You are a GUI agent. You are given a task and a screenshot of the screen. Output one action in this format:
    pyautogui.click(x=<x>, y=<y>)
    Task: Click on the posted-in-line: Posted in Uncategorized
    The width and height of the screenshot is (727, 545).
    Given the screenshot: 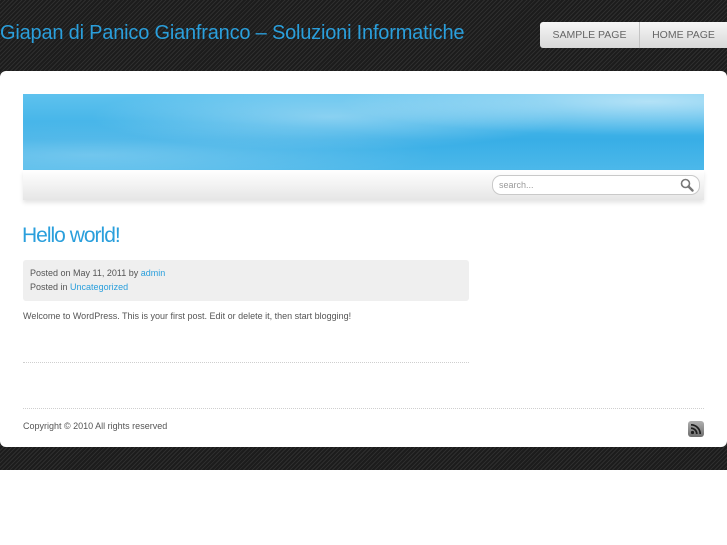 What is the action you would take?
    pyautogui.click(x=79, y=287)
    